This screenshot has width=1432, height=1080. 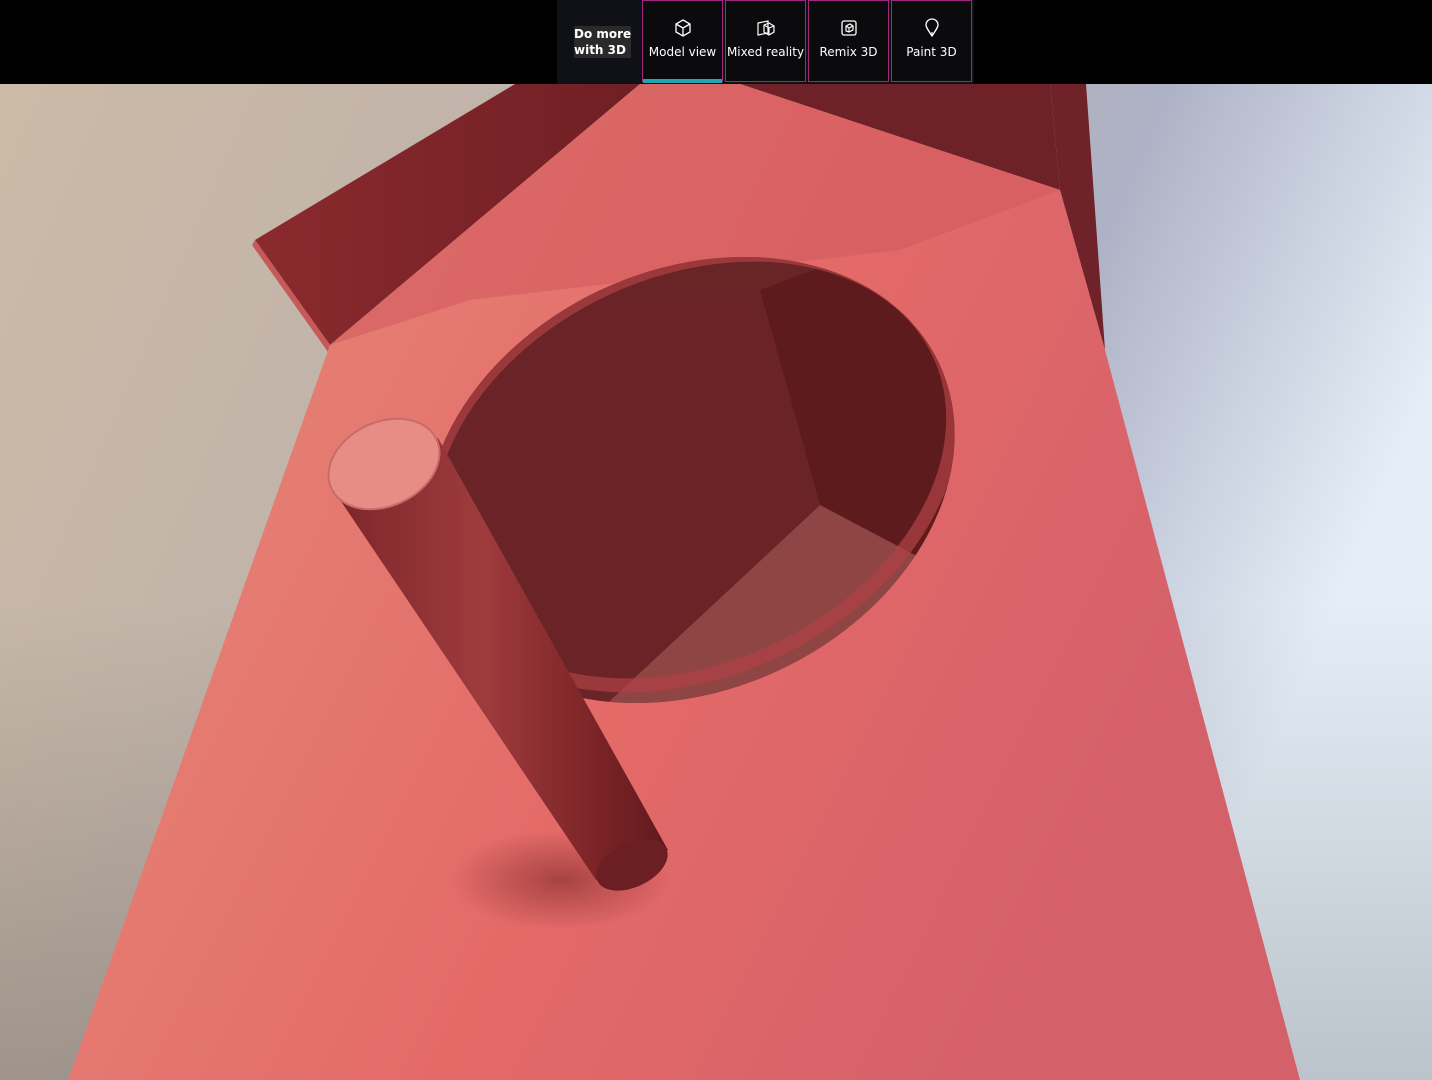 What do you see at coordinates (765, 28) in the screenshot?
I see `mixed-reality-icon` at bounding box center [765, 28].